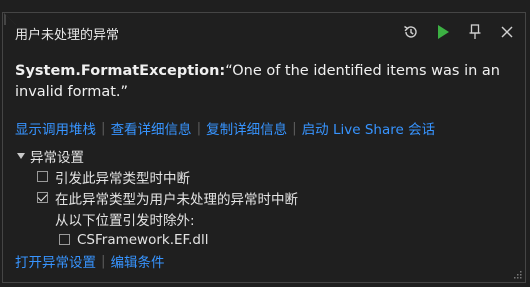 This screenshot has width=530, height=287. Describe the element at coordinates (64, 239) in the screenshot. I see `except-module-checkbox` at that location.